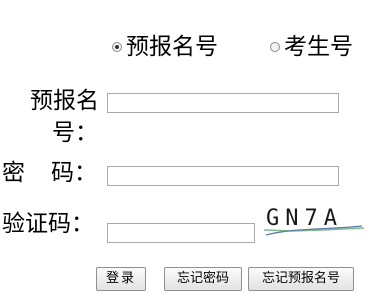  Describe the element at coordinates (203, 279) in the screenshot. I see `forgot-password-button: 忘记密码` at that location.